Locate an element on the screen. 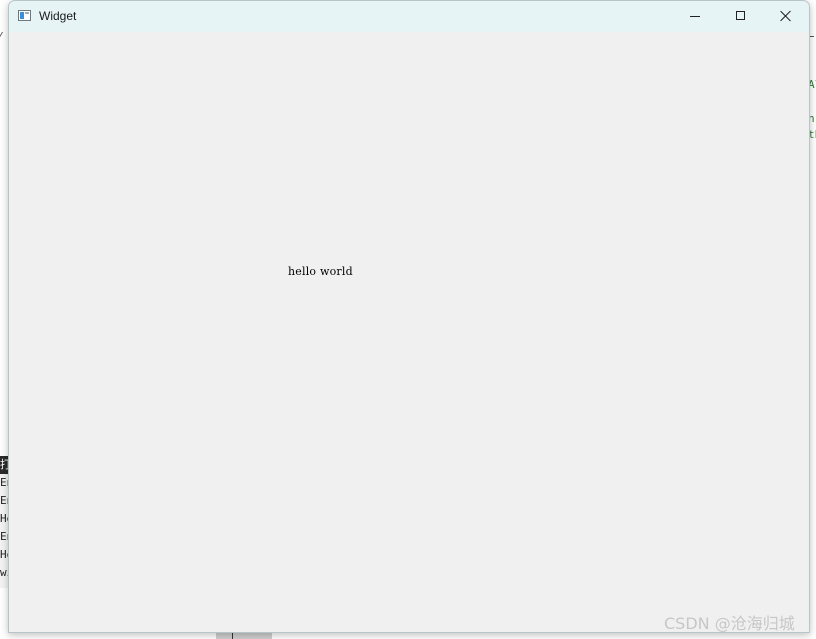 This screenshot has height=639, width=816. watermark: CSDN @沧海归城 is located at coordinates (729, 623).